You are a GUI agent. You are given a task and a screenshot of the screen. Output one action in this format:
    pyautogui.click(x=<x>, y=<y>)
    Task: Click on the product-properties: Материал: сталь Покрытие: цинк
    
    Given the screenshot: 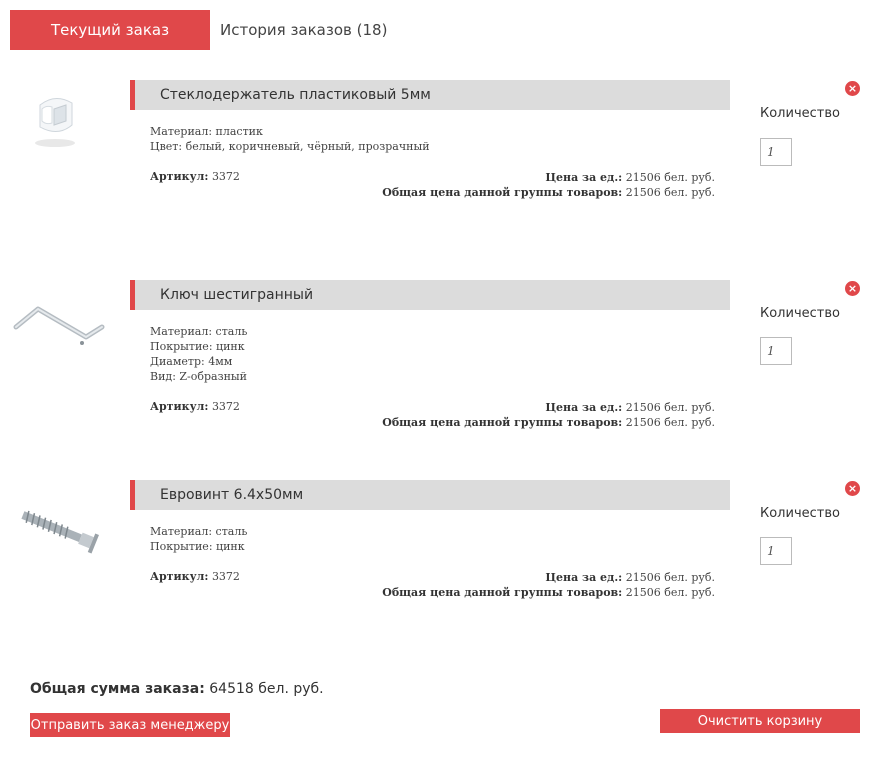 What is the action you would take?
    pyautogui.click(x=435, y=539)
    